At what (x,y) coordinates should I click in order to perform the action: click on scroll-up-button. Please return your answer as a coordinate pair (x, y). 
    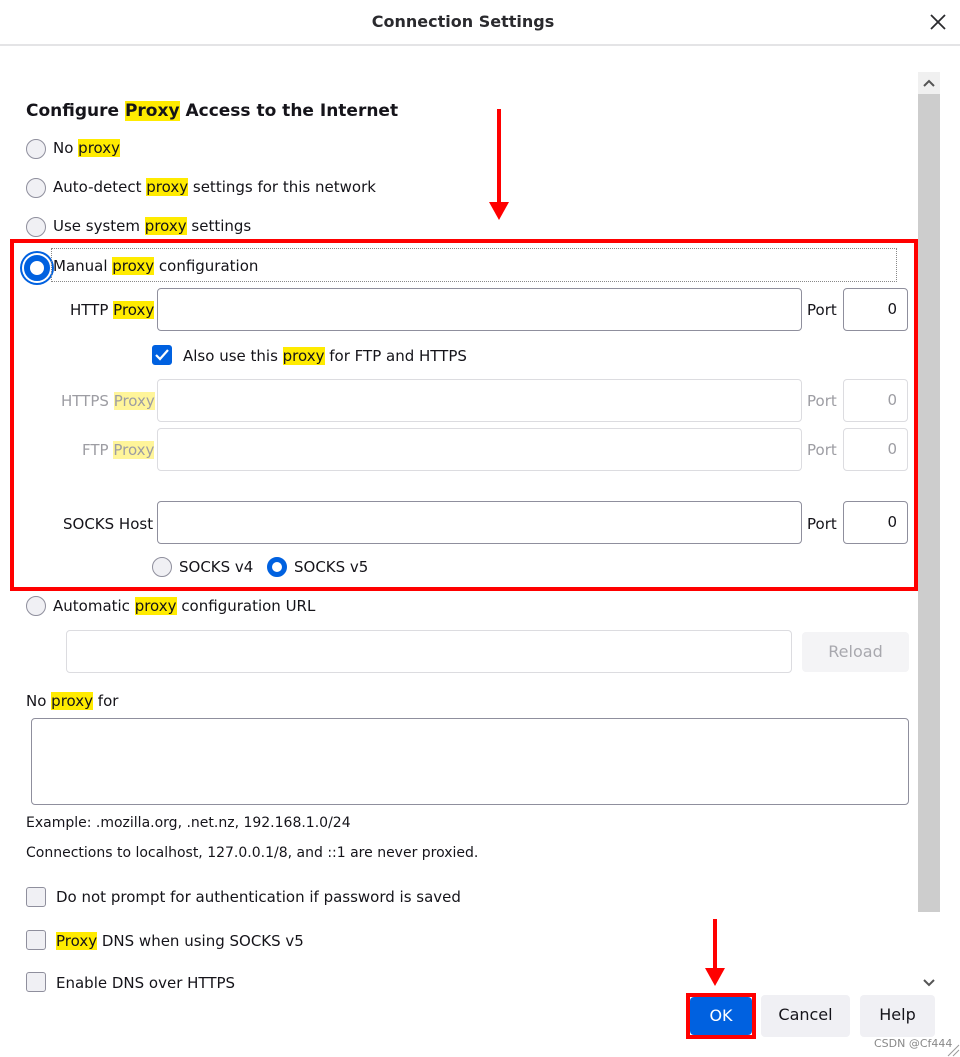
    Looking at the image, I should click on (929, 83).